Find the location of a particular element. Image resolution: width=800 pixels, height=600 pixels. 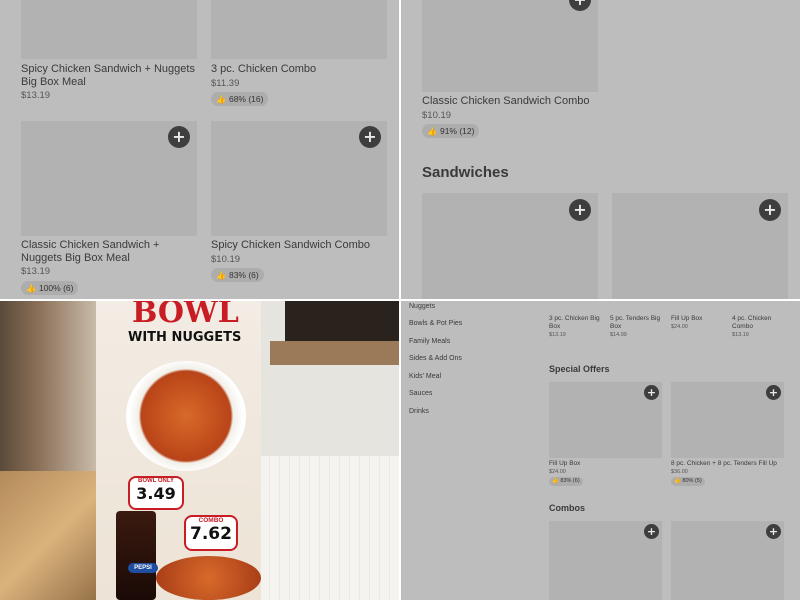

item-name: 5 pc. Tenders Big Box is located at coordinates (638, 323).